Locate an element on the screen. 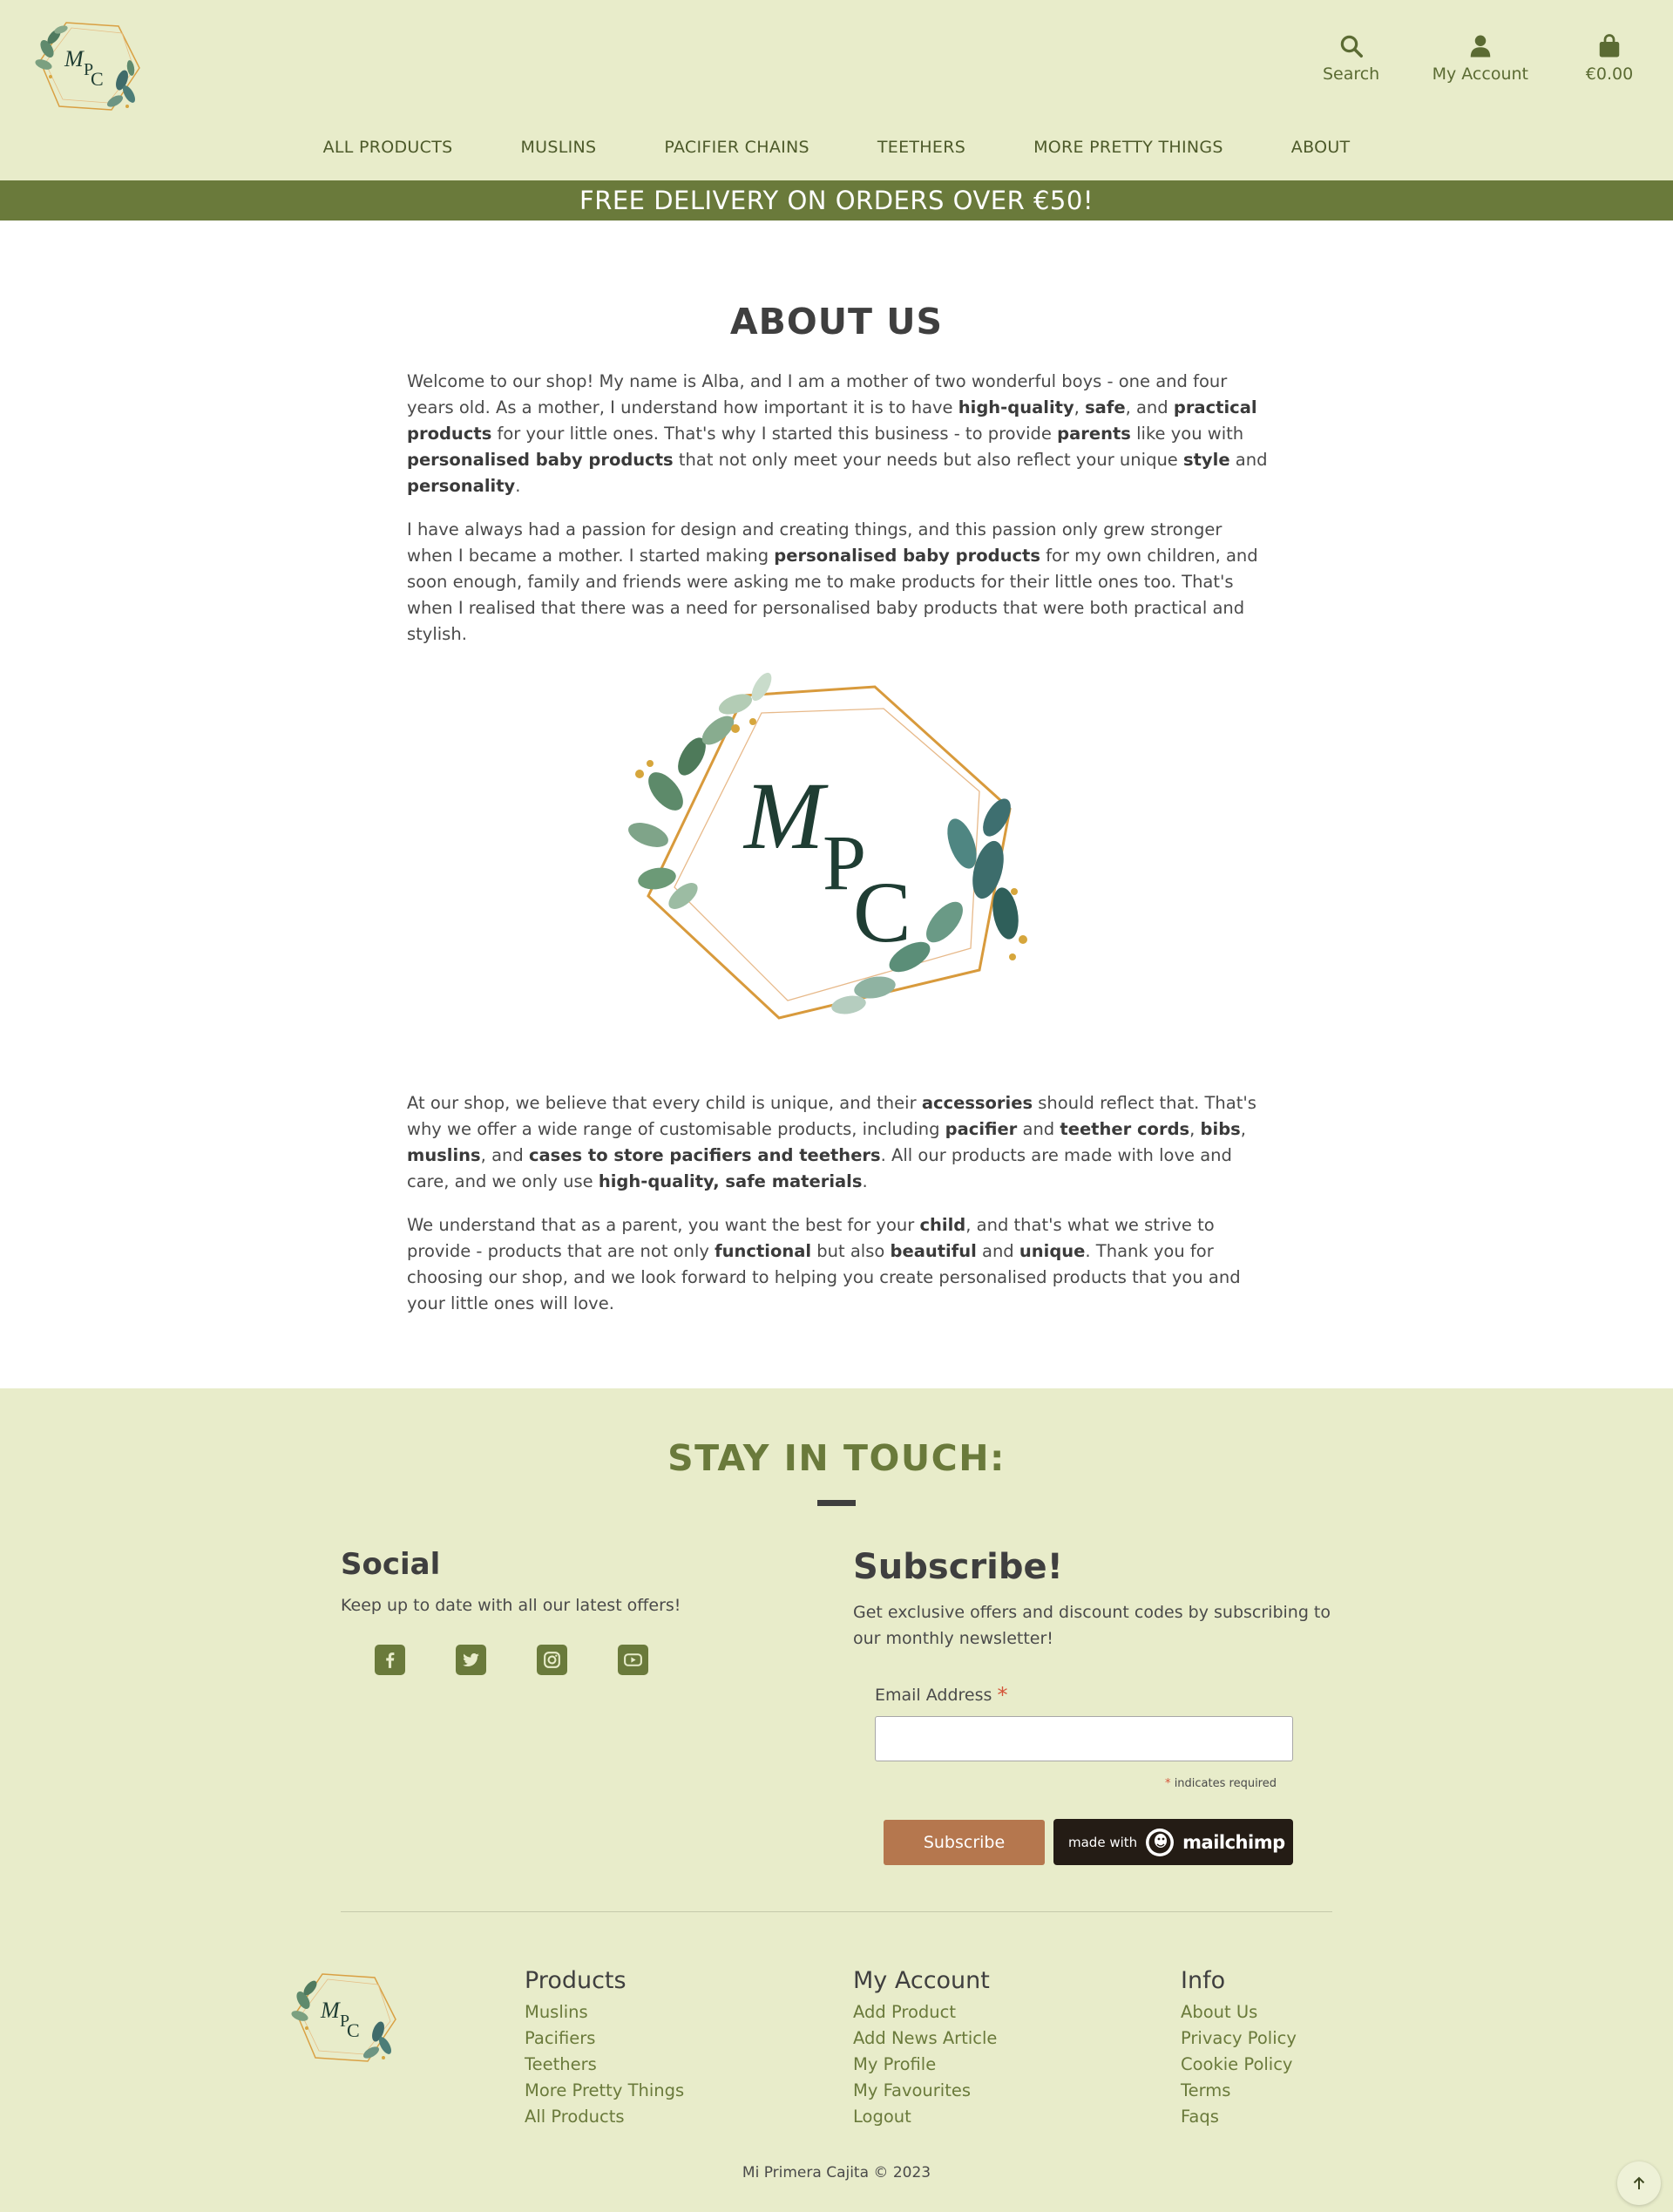  footer-link-my-favourites: My Favourites is located at coordinates (925, 2091).